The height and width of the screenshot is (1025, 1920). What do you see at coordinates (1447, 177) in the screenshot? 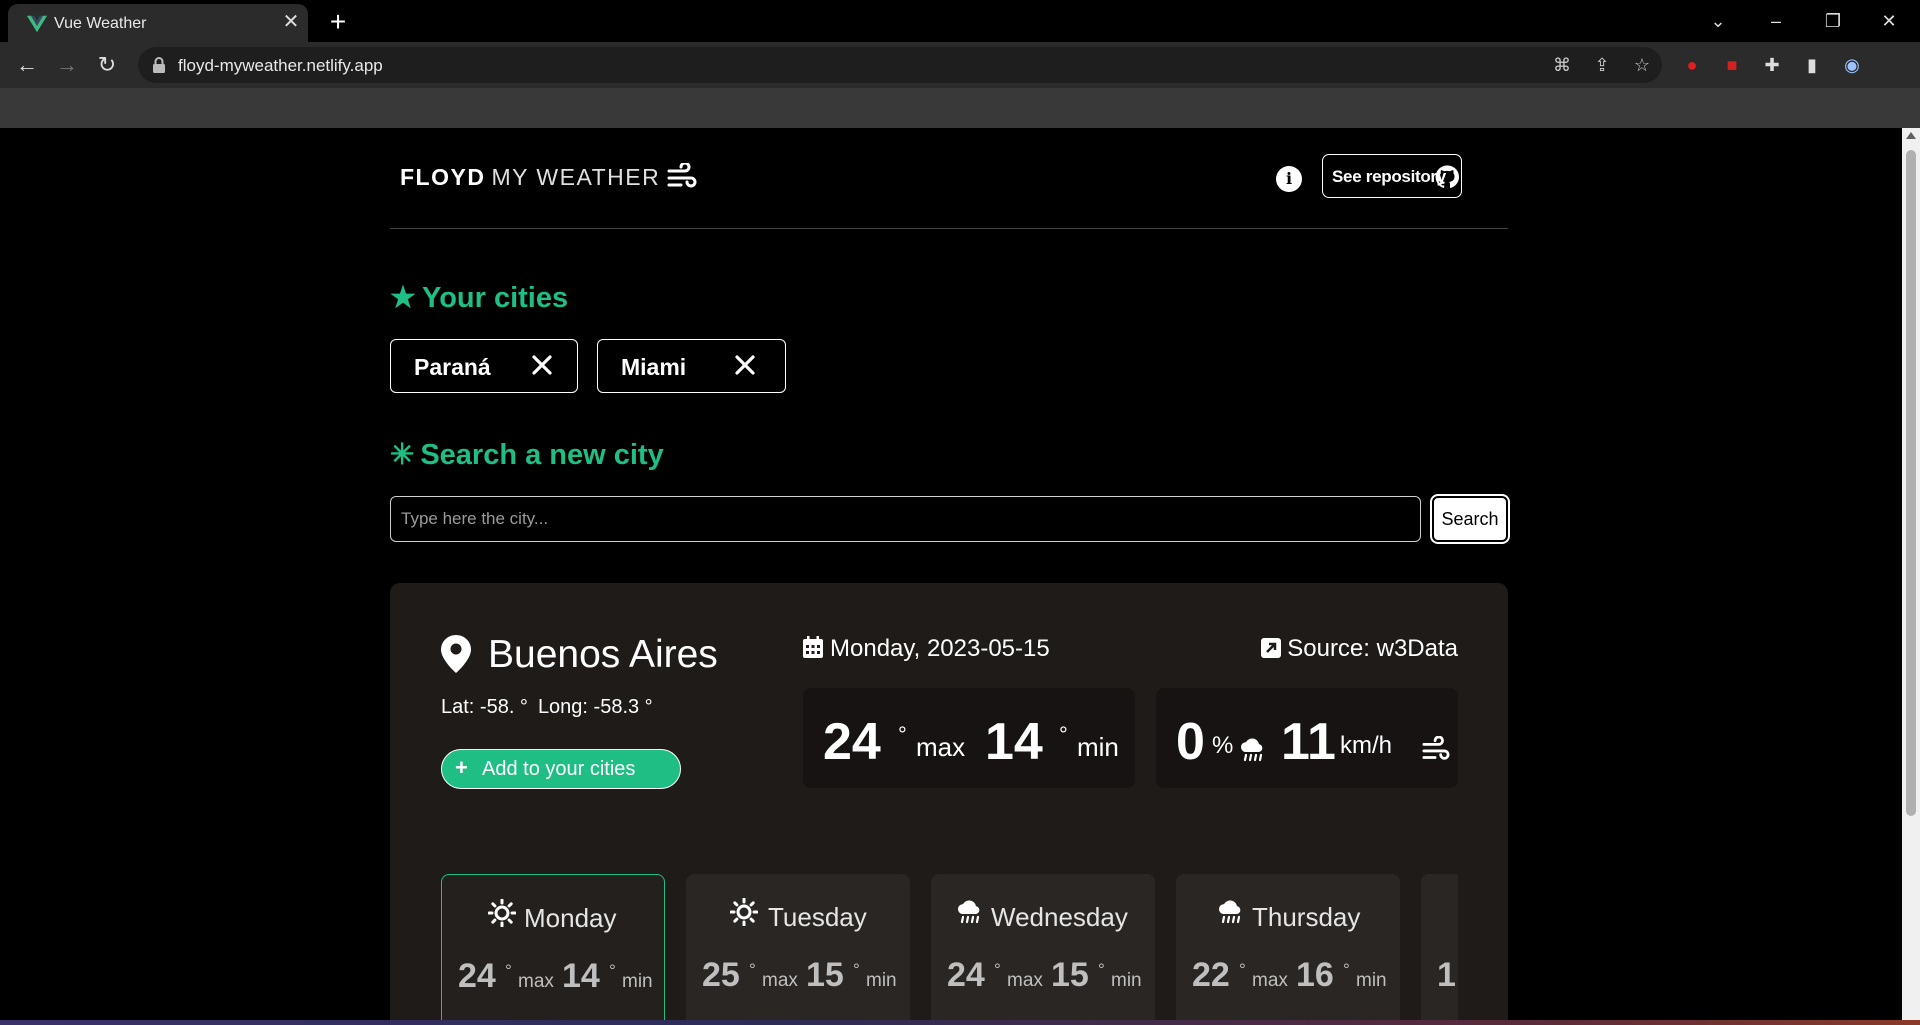
I see `github-icon` at bounding box center [1447, 177].